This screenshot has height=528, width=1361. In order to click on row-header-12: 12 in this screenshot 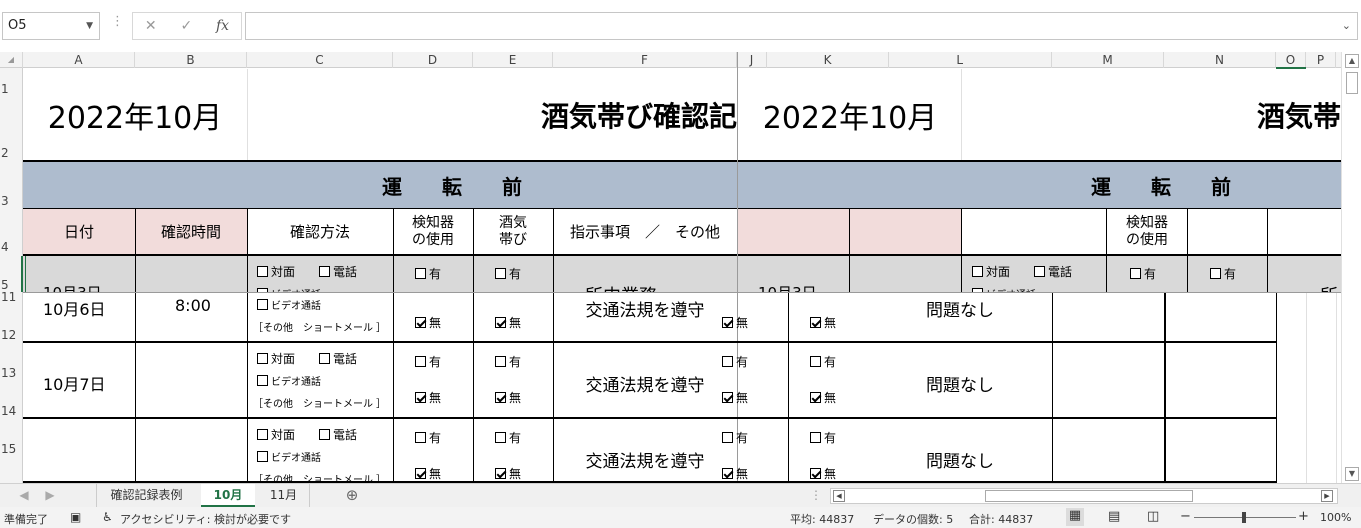, I will do `click(11, 335)`.